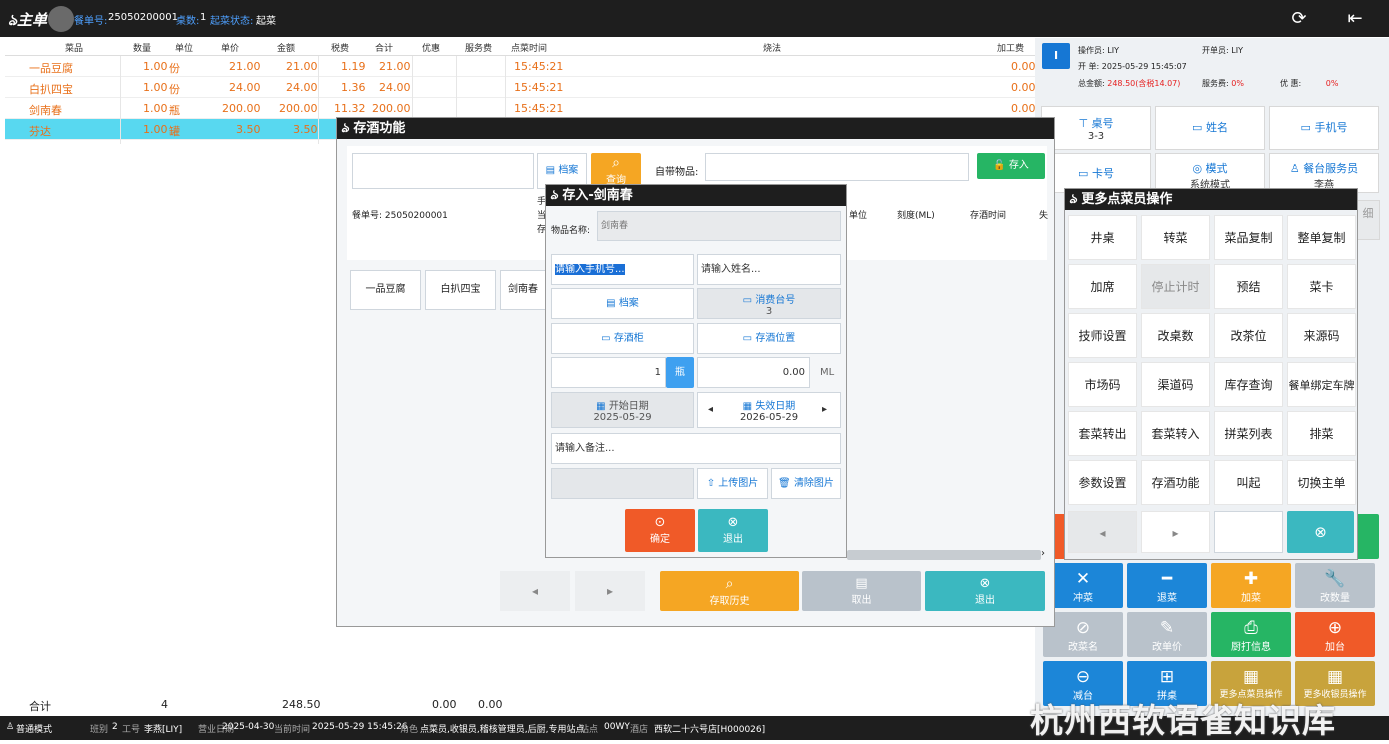 This screenshot has height=744, width=1389. Describe the element at coordinates (523, 290) in the screenshot. I see `dish-chip: 剑南春` at that location.